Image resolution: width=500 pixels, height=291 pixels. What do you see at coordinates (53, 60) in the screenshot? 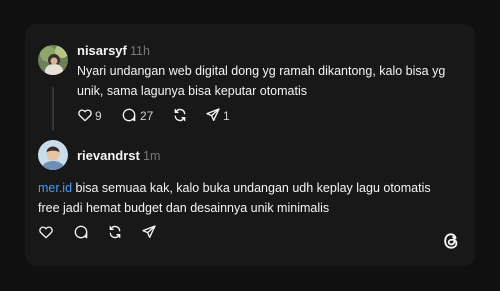
I see `post-author-avatar` at bounding box center [53, 60].